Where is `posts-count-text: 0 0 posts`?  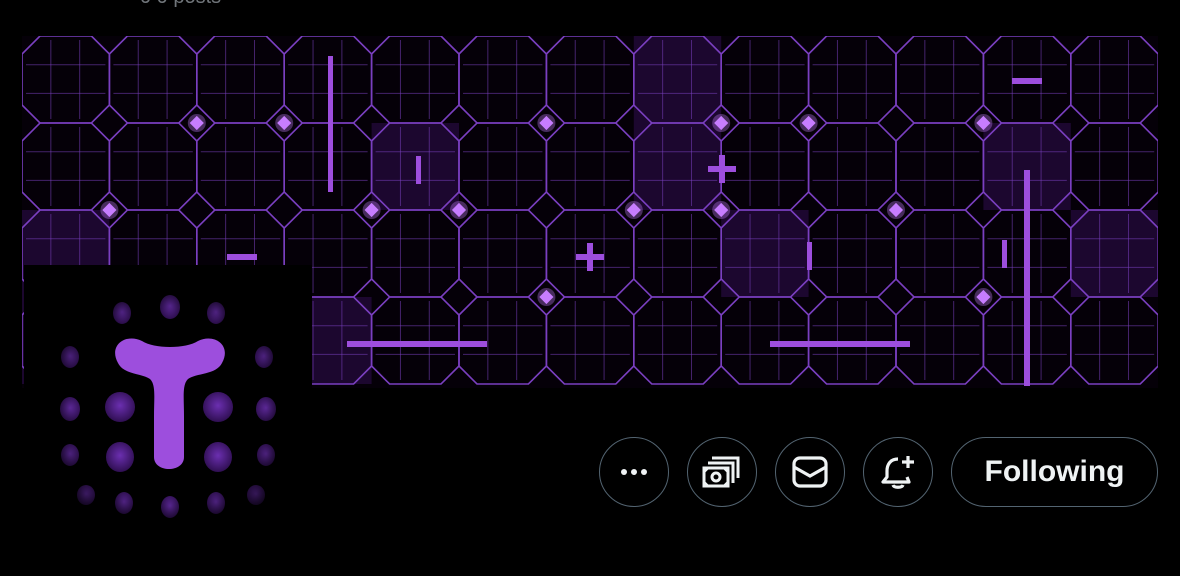
posts-count-text: 0 0 posts is located at coordinates (180, 4).